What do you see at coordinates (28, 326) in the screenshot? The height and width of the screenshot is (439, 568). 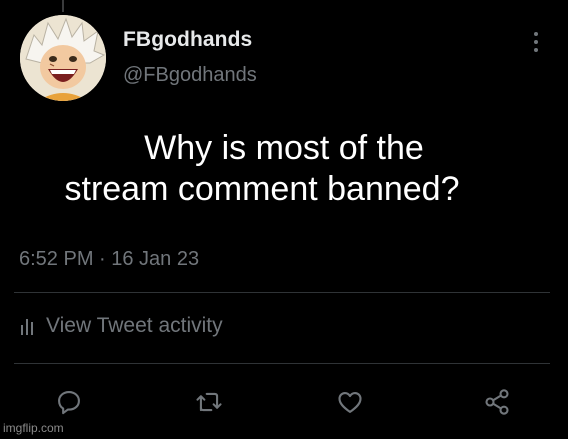 I see `bar-chart-icon` at bounding box center [28, 326].